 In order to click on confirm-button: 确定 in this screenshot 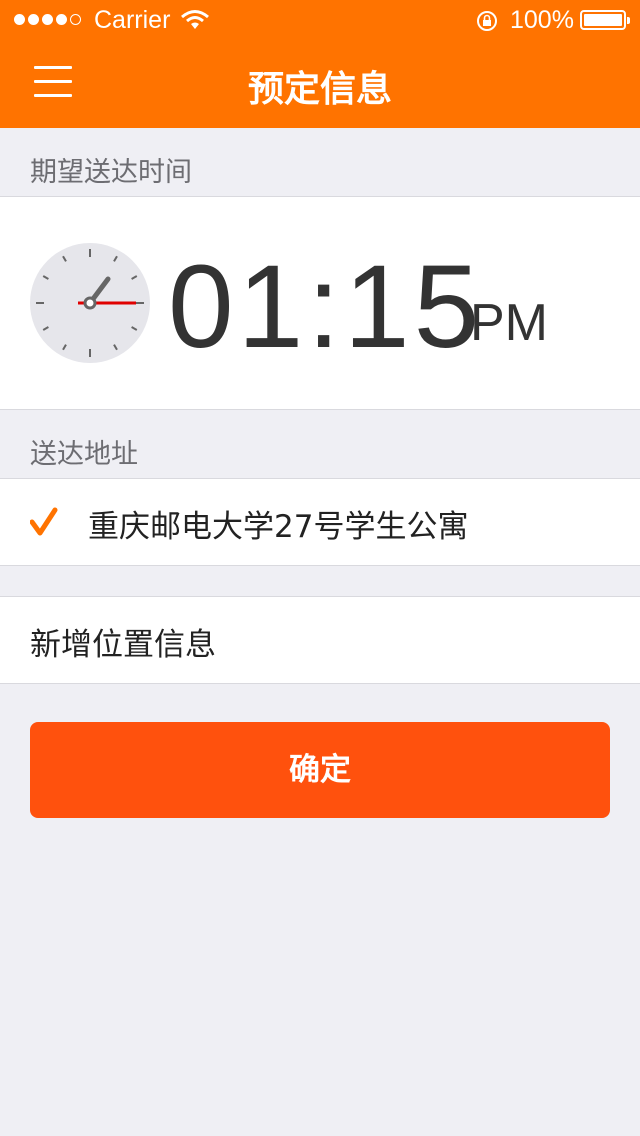, I will do `click(320, 770)`.